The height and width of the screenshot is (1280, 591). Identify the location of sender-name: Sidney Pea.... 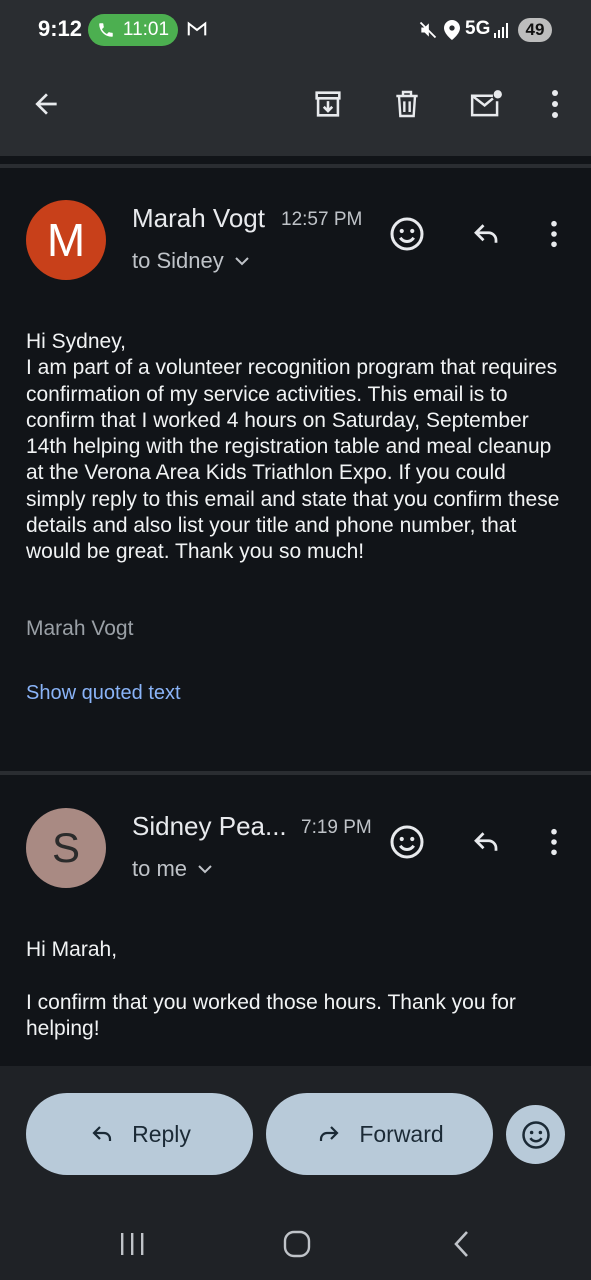
(209, 826).